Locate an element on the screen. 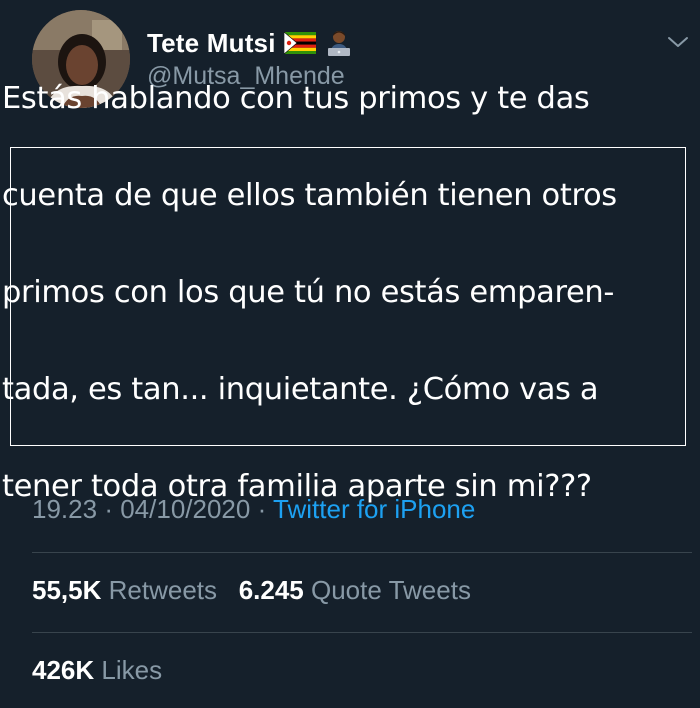 The width and height of the screenshot is (700, 708). retweets-label: Retweets is located at coordinates (163, 590).